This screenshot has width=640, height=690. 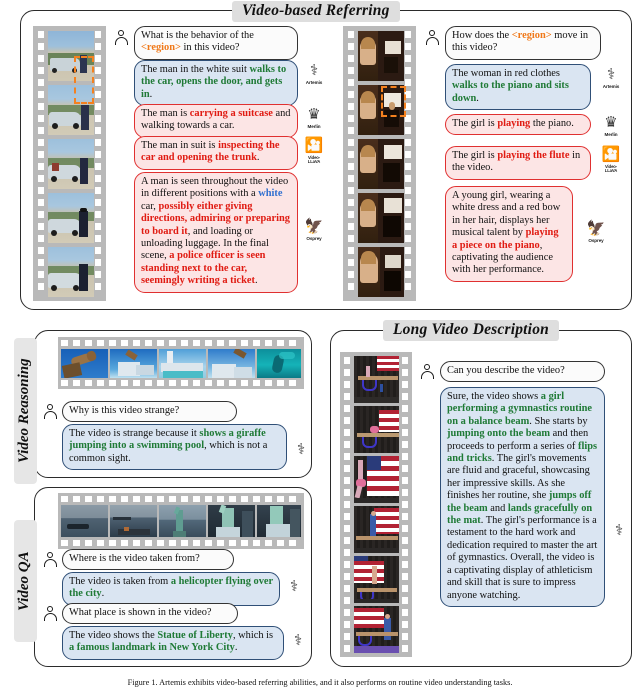 I want to click on car-scene-filmstrip, so click(x=69, y=163).